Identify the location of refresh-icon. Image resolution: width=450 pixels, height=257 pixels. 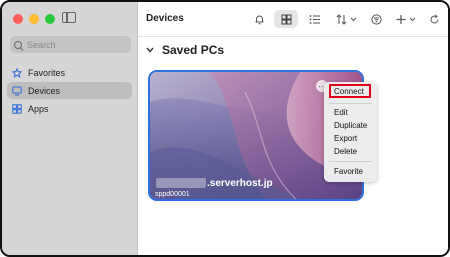
(434, 19).